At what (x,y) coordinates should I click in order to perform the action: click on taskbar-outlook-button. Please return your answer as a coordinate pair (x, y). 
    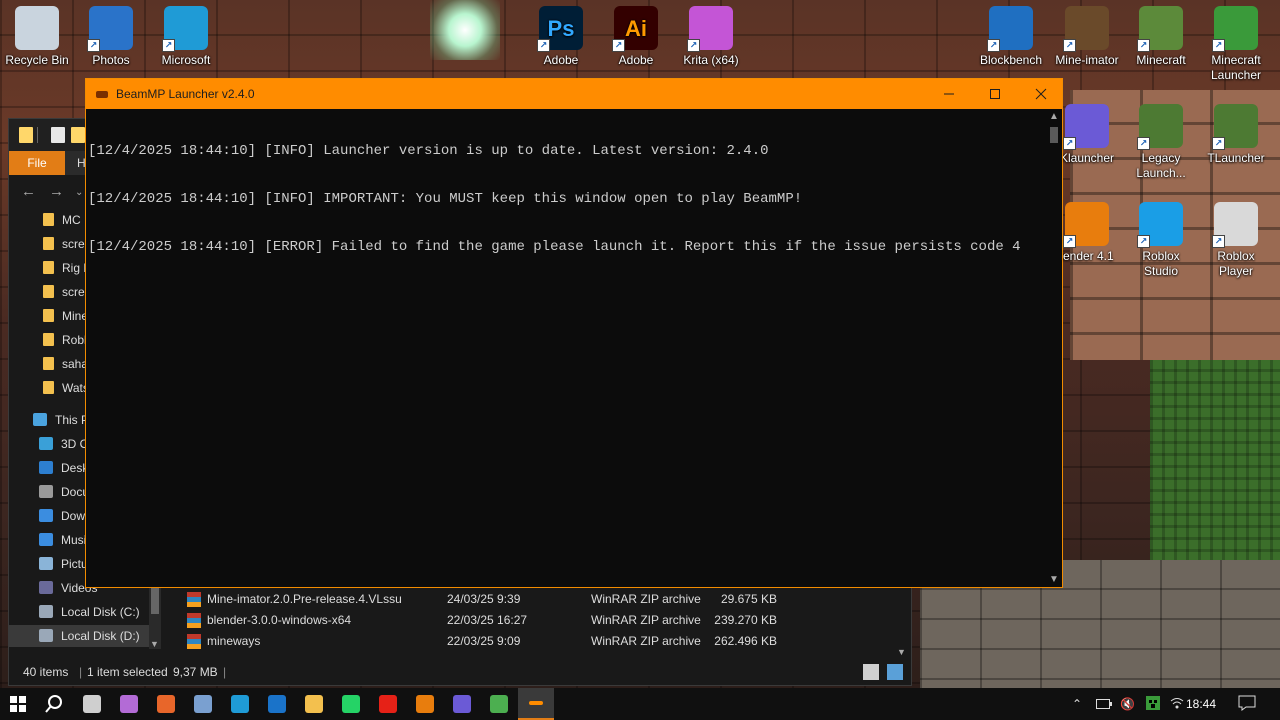
    Looking at the image, I should click on (277, 704).